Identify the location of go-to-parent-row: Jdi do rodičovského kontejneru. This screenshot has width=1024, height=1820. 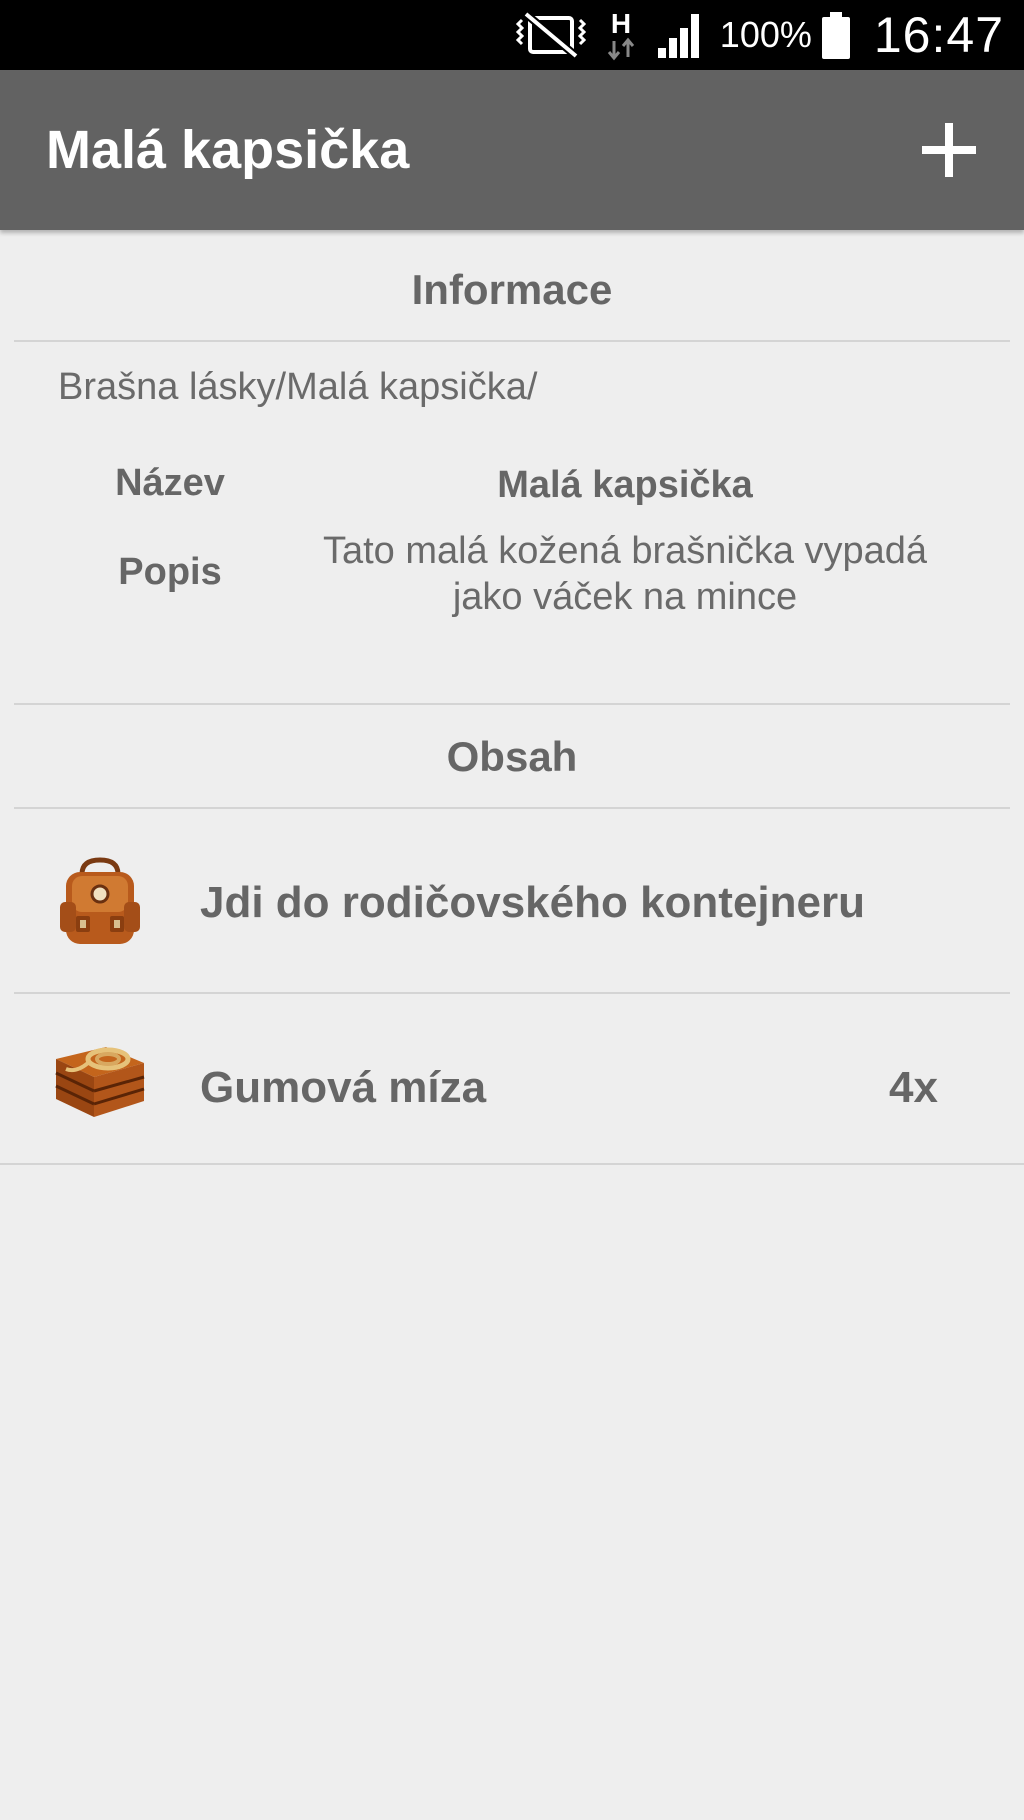
(512, 901).